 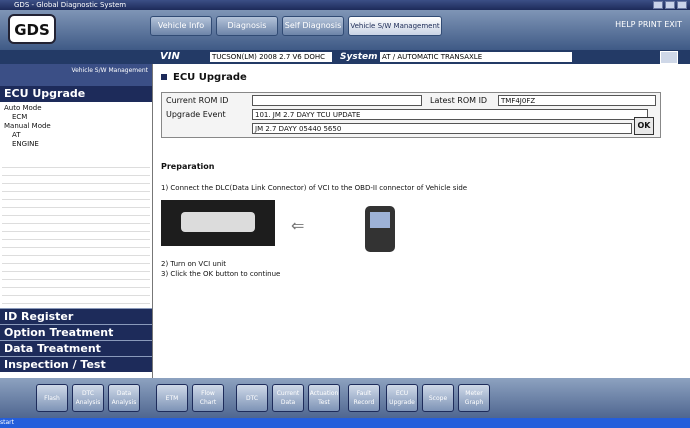 I want to click on menu-data-treatment: Data Treatment, so click(x=76, y=348).